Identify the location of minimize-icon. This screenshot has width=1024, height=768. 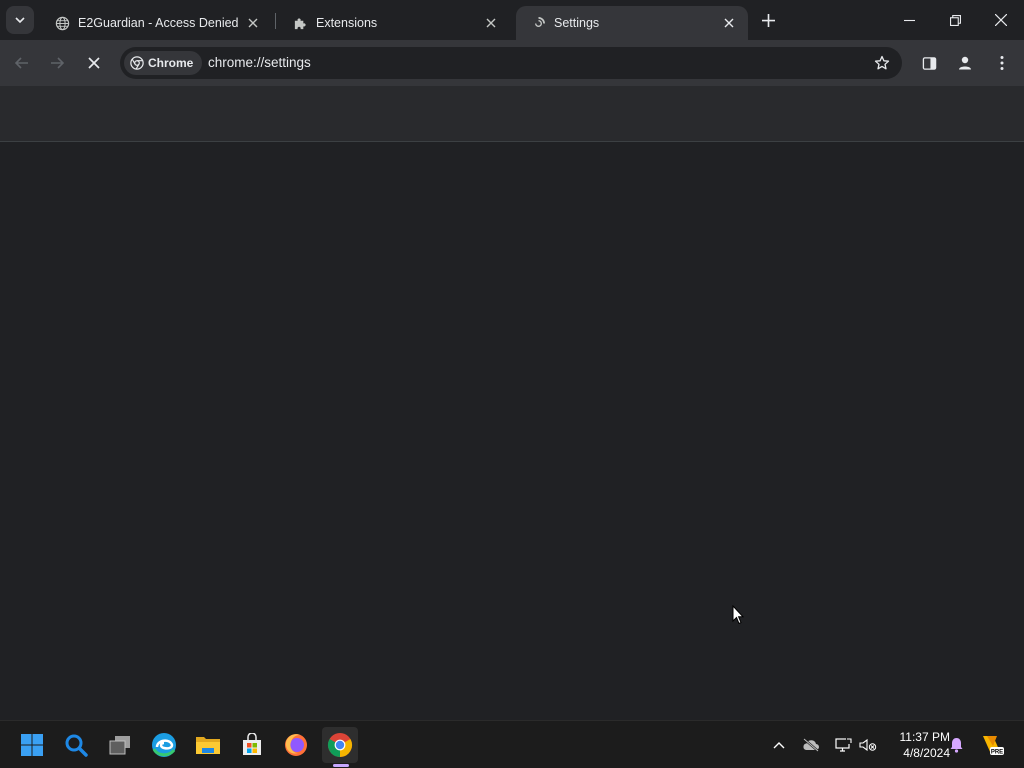
(909, 20).